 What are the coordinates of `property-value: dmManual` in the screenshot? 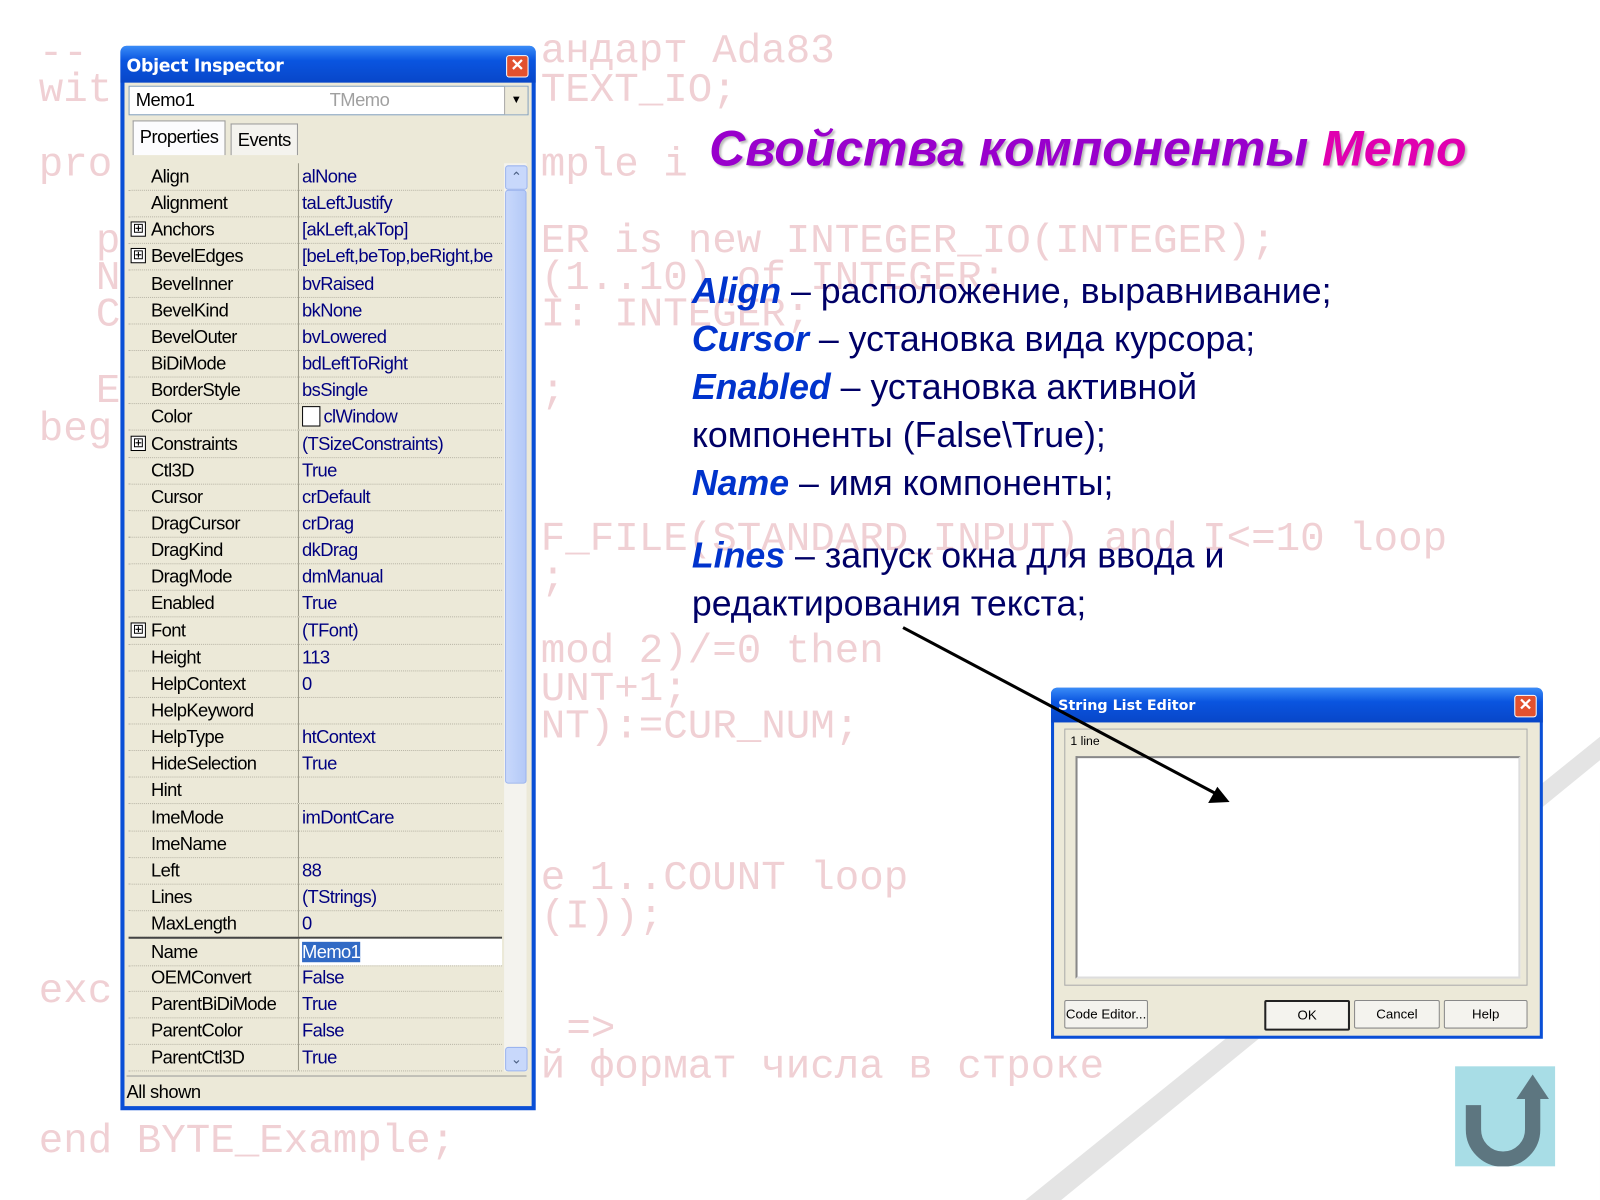 It's located at (402, 577).